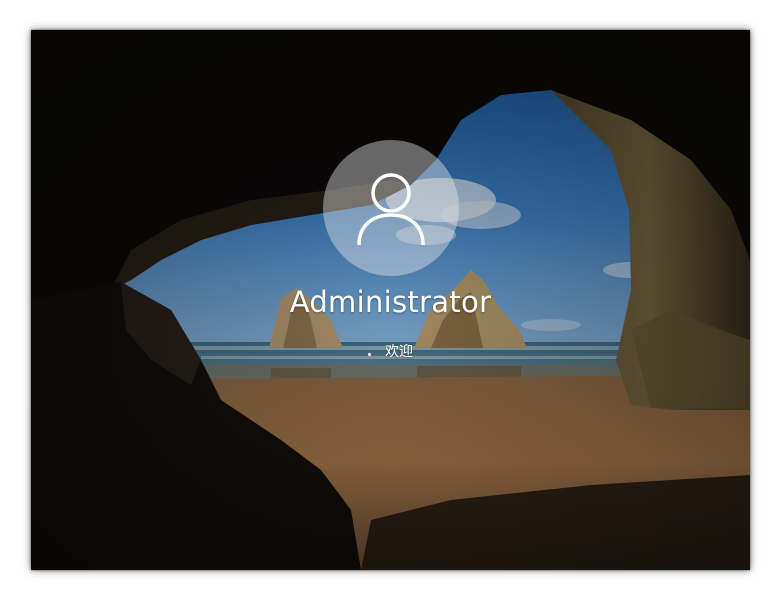 The image size is (781, 600). What do you see at coordinates (369, 354) in the screenshot?
I see `loading-spinner-icon` at bounding box center [369, 354].